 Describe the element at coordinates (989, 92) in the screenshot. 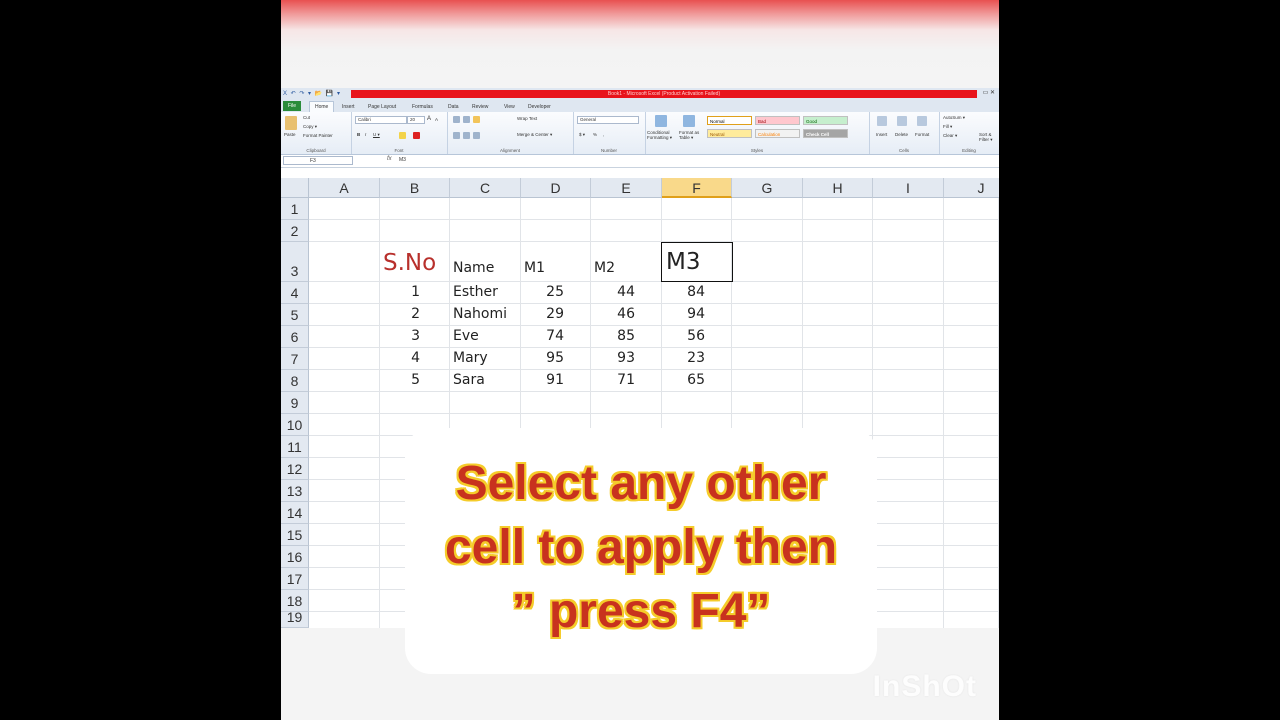

I see `window-controls: ▭ ✕` at that location.